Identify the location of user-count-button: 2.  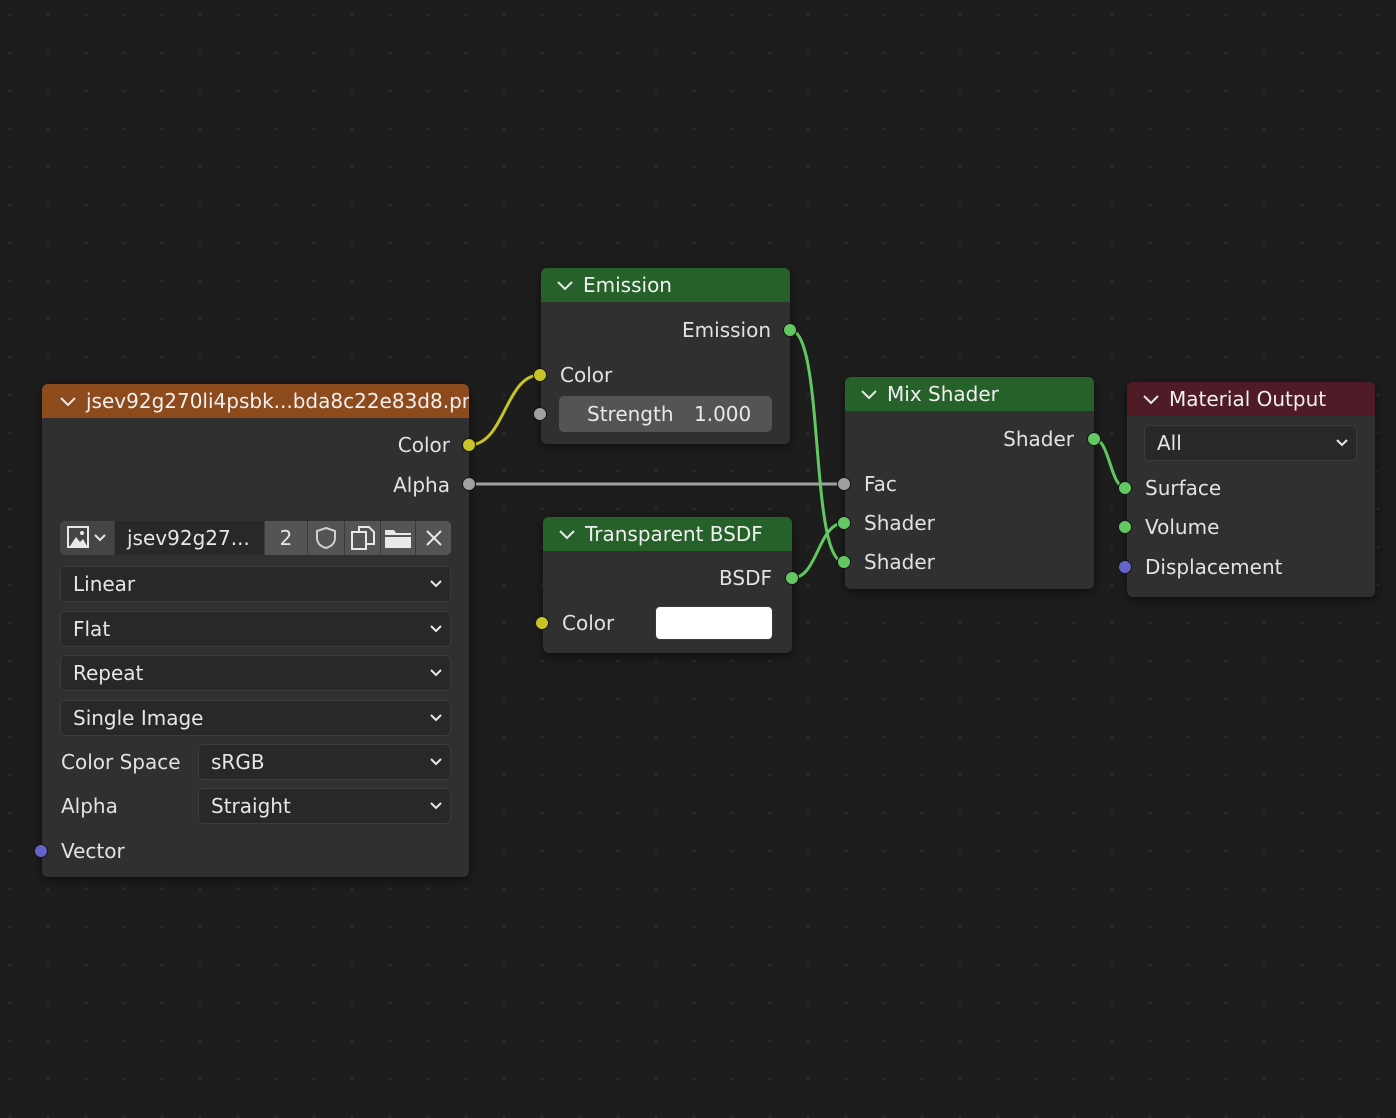
(286, 538).